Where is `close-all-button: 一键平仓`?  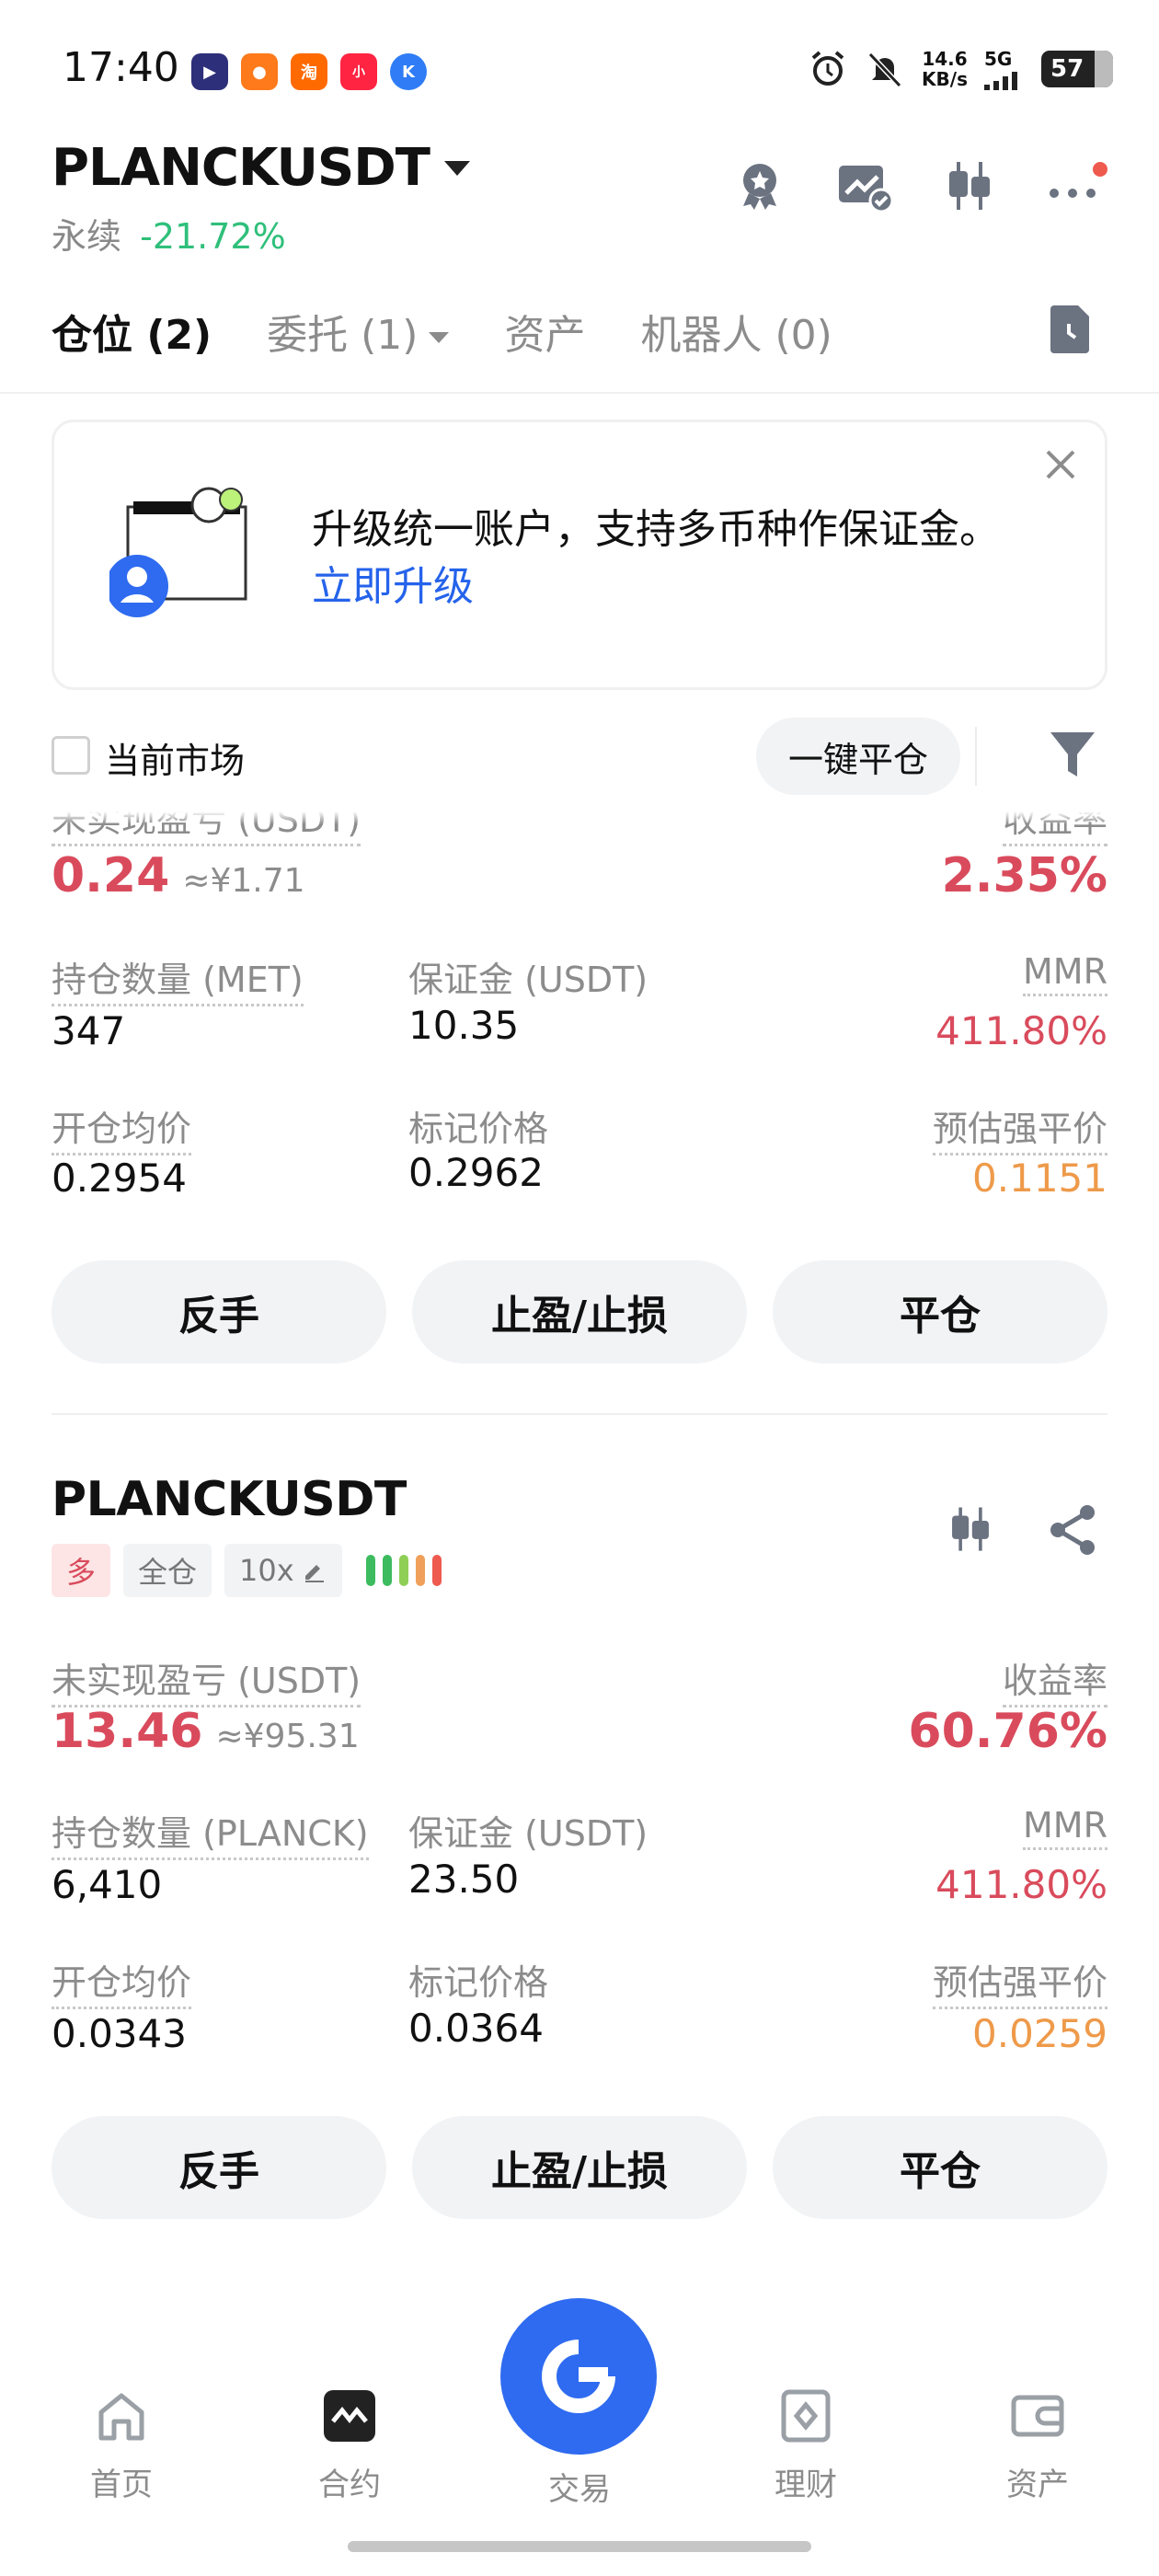
close-all-button: 一键平仓 is located at coordinates (858, 756).